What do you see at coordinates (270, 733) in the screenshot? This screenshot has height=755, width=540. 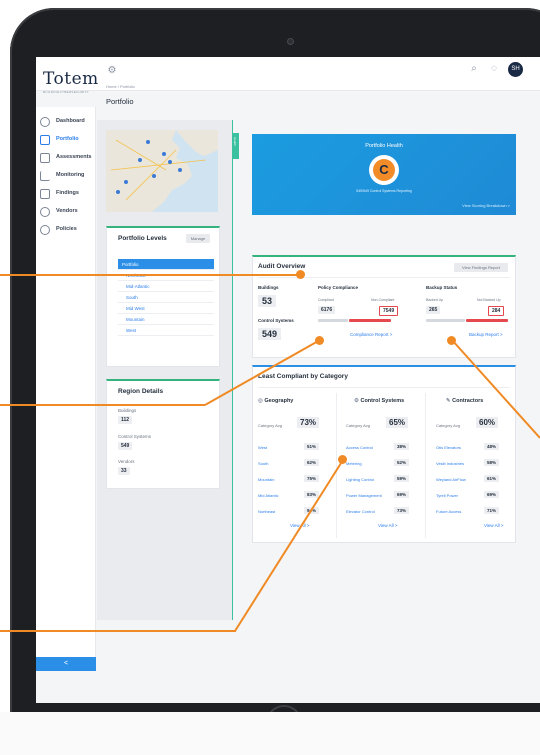 I see `floor-reflection` at bounding box center [270, 733].